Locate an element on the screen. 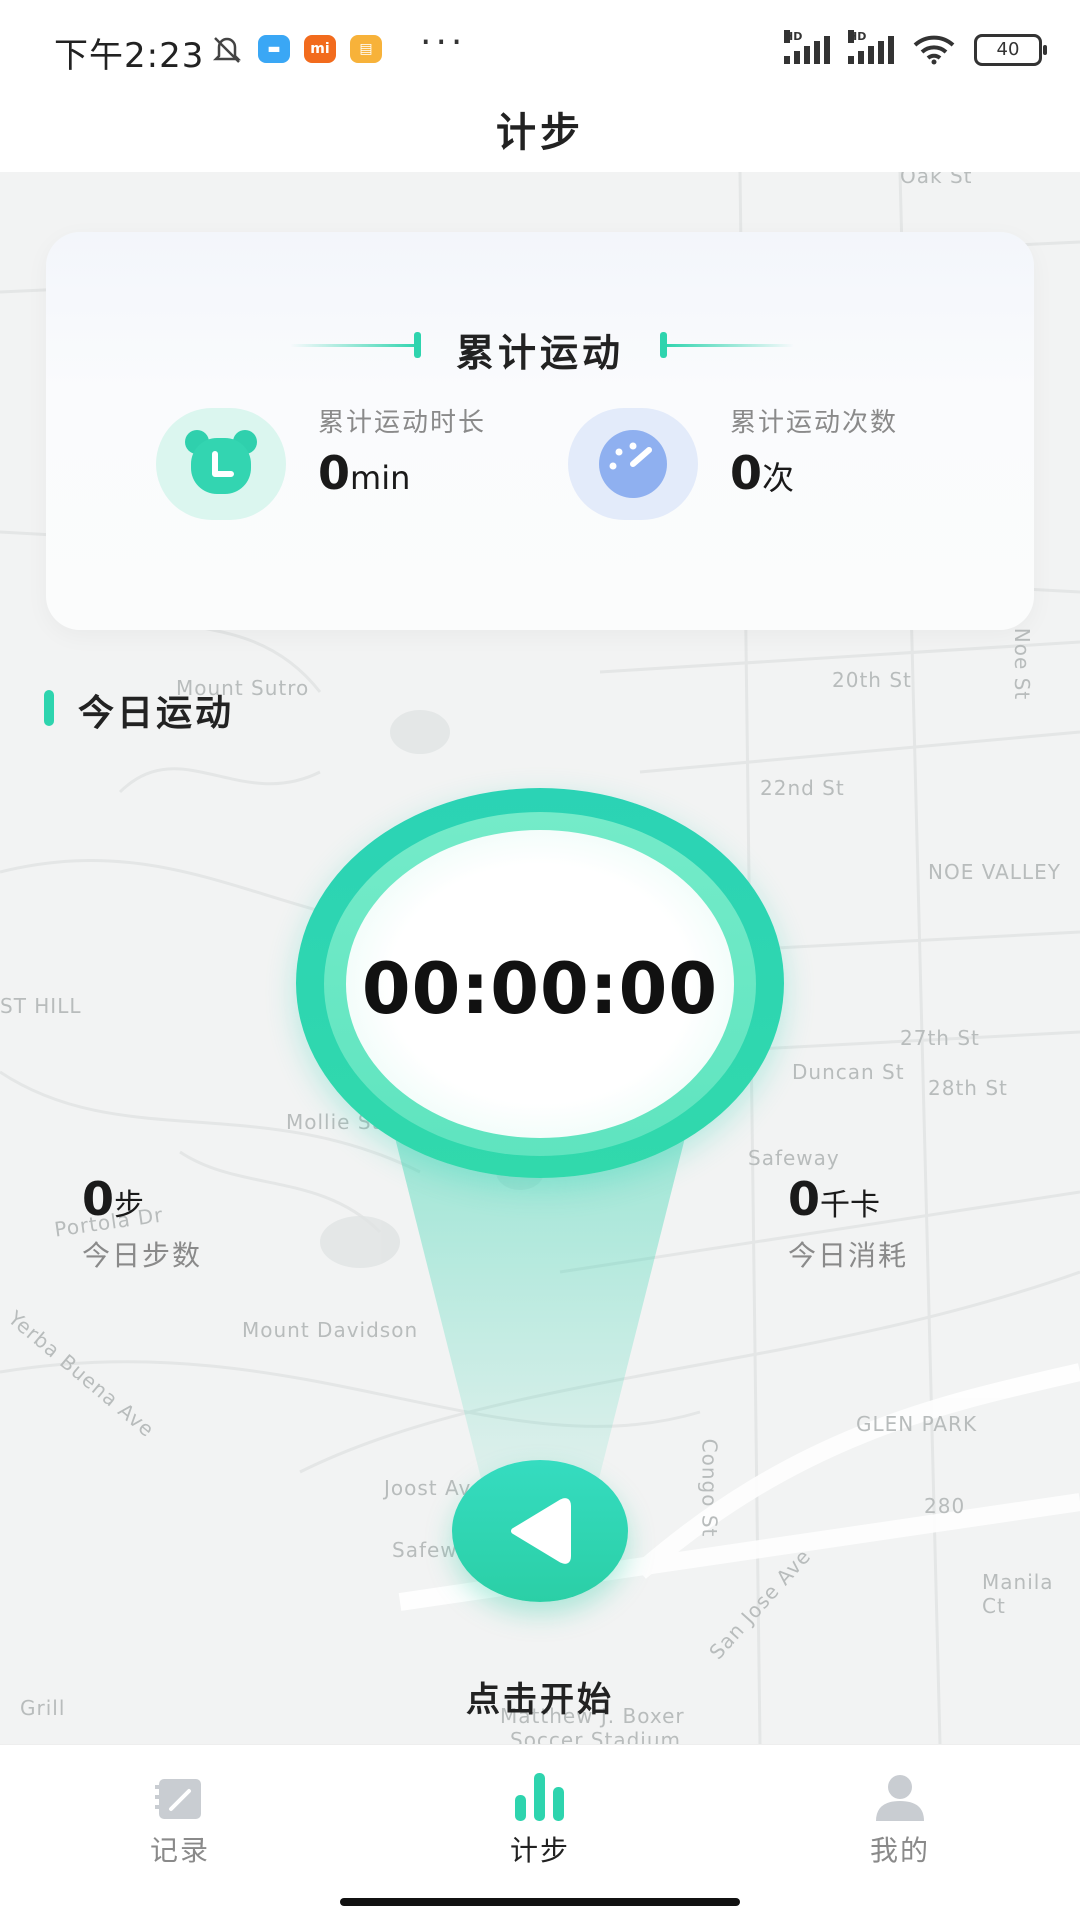 The height and width of the screenshot is (1921, 1080). bar-chart-icon is located at coordinates (539, 1797).